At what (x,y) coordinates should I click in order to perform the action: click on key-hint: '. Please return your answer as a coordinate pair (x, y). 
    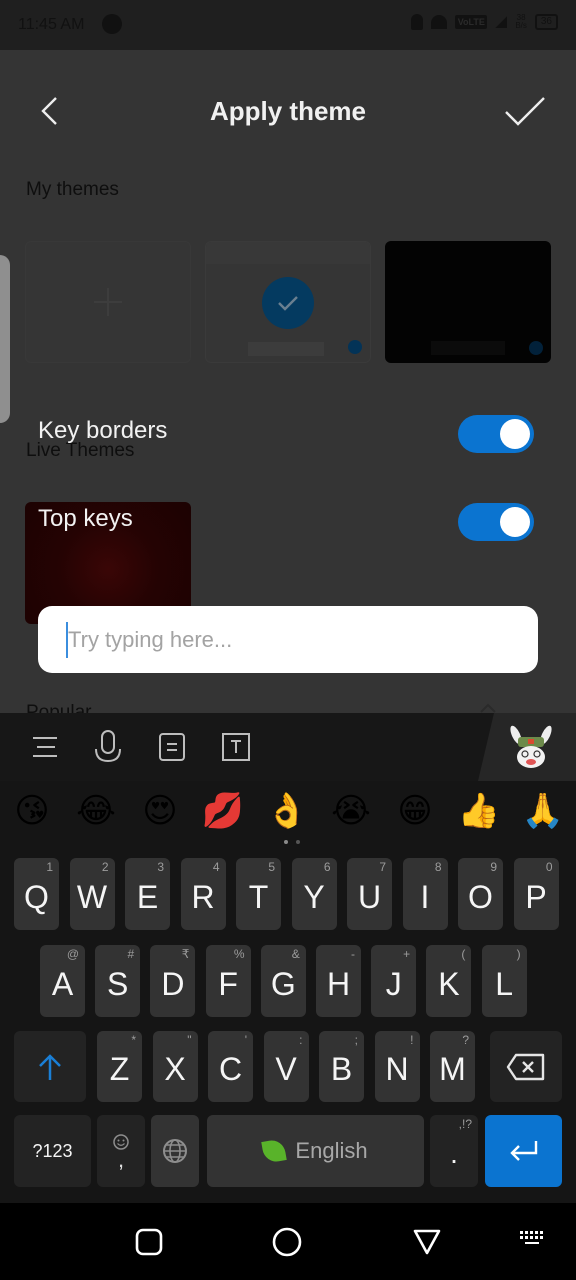
    Looking at the image, I should click on (245, 1040).